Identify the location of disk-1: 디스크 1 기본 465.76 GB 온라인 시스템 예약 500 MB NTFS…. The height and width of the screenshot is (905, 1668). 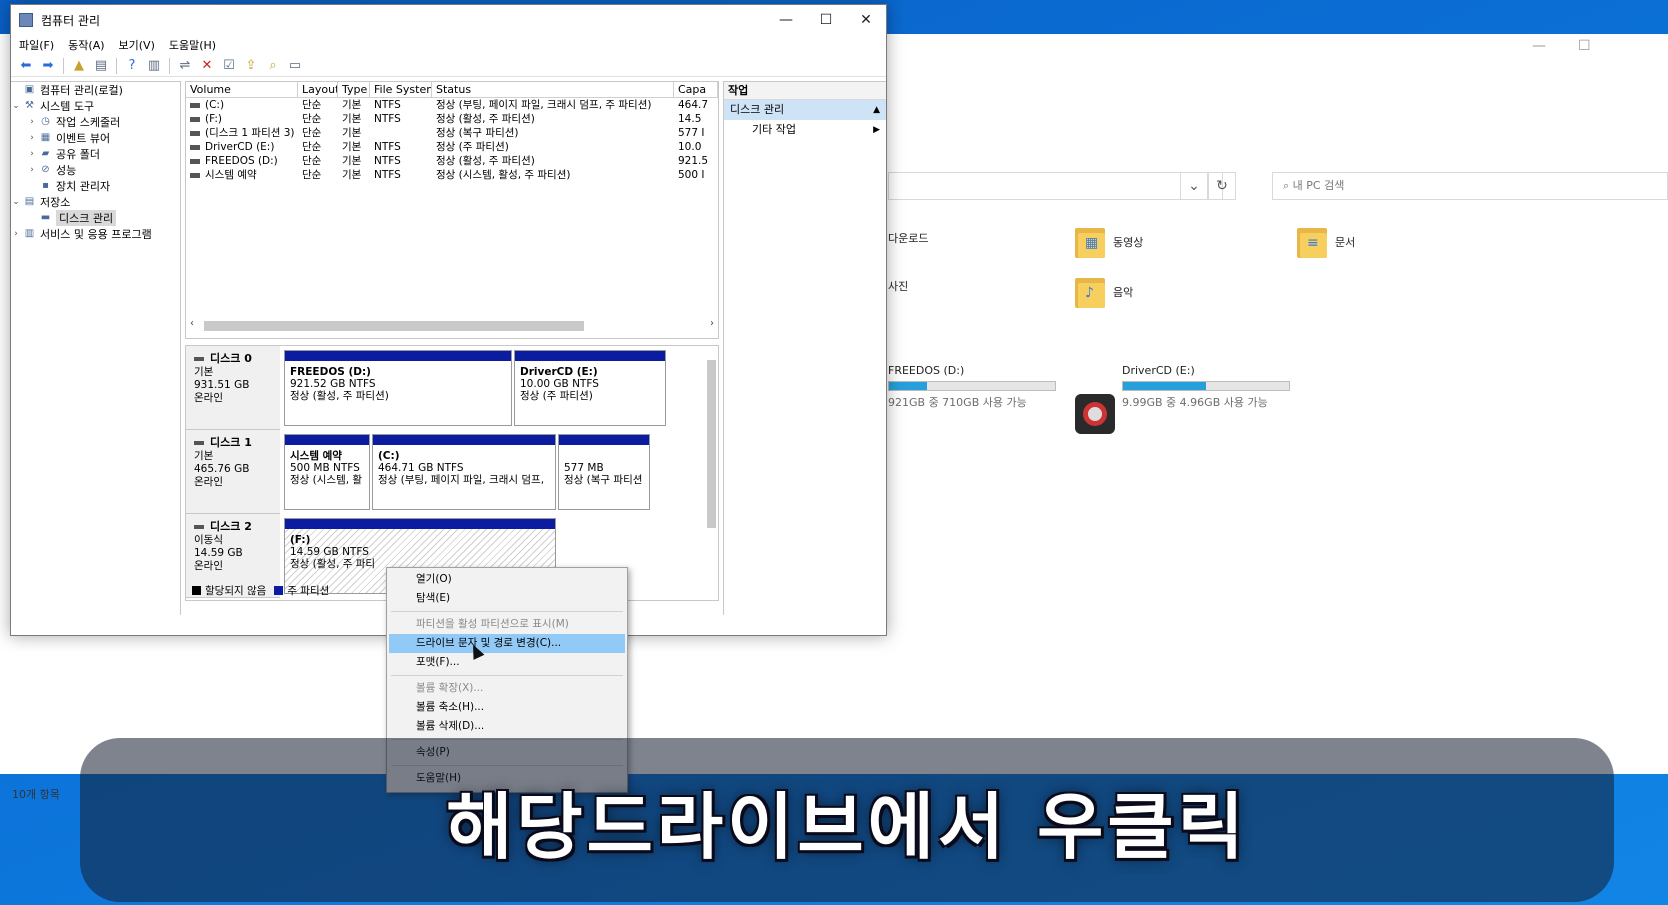
(445, 472).